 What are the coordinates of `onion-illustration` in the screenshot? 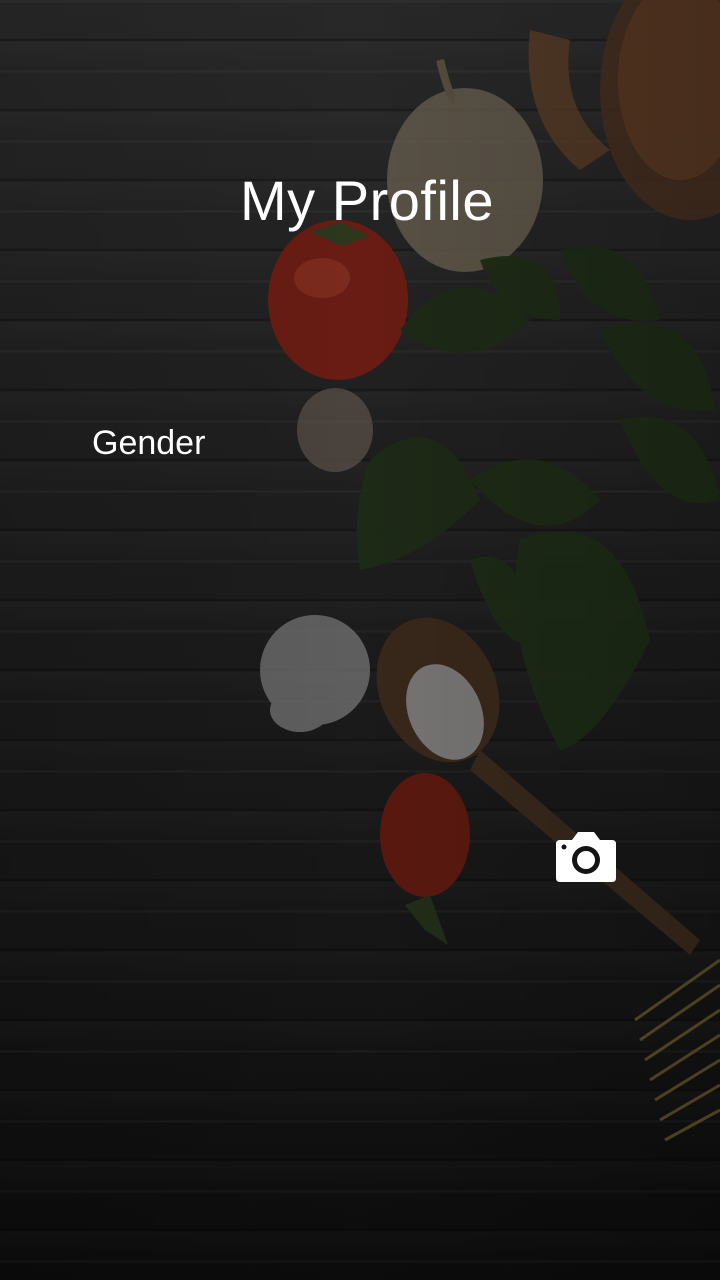 It's located at (465, 165).